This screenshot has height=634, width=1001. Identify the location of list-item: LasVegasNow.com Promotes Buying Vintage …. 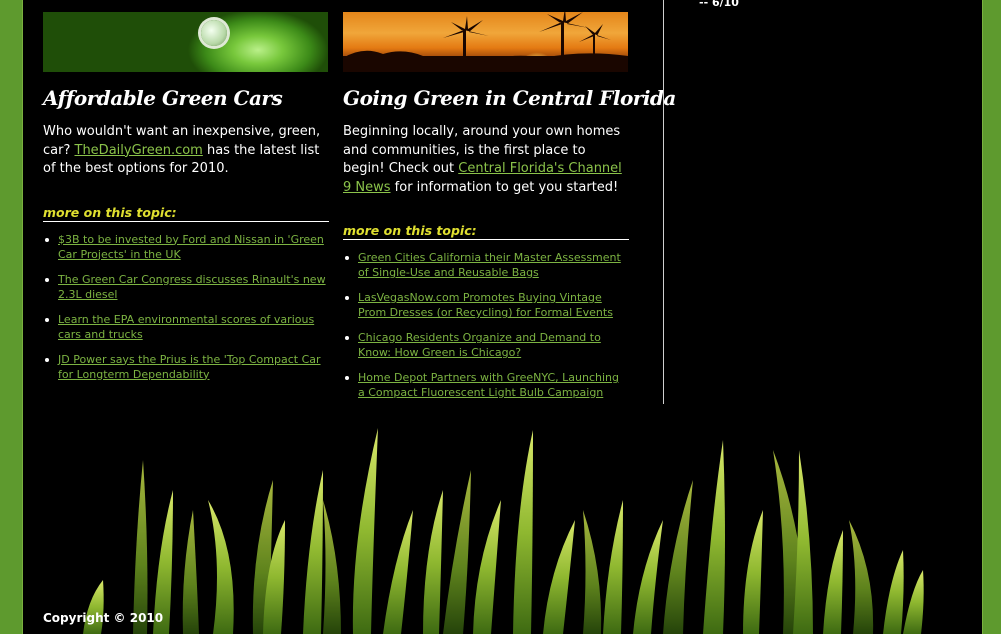
(486, 305).